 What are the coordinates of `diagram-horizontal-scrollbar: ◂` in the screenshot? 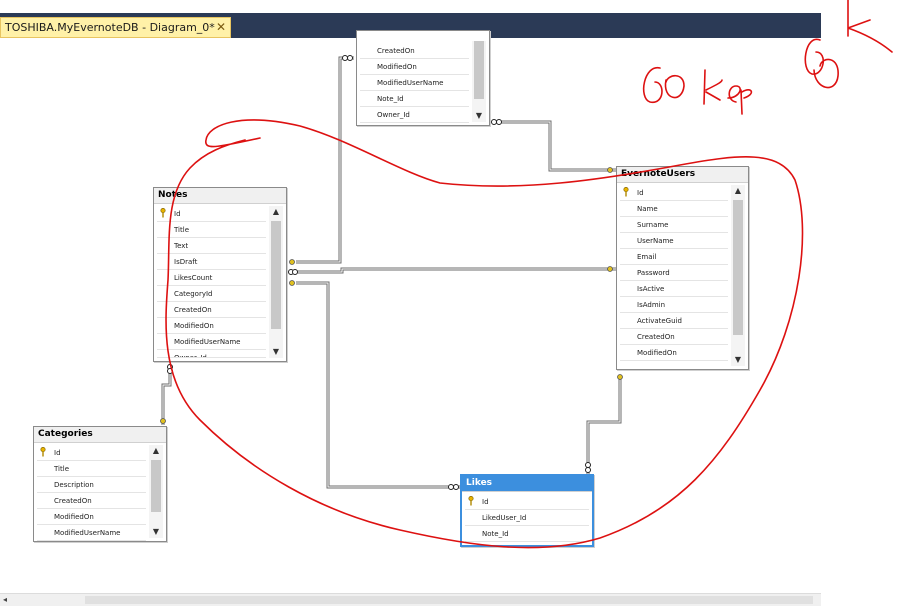 It's located at (410, 599).